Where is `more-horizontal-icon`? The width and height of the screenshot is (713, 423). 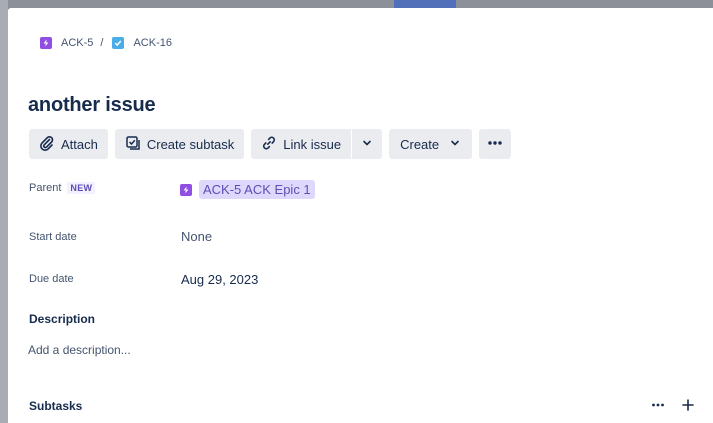
more-horizontal-icon is located at coordinates (495, 144).